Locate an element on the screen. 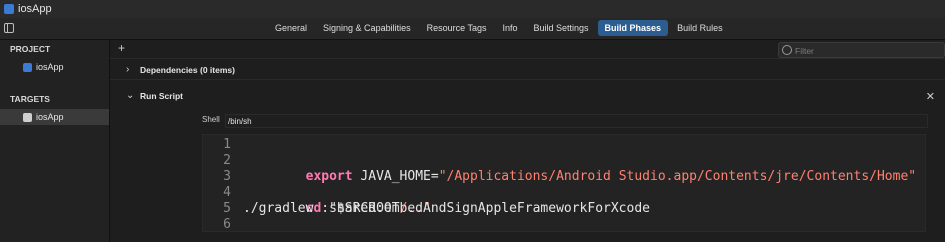 The height and width of the screenshot is (242, 945). sidebar-item-project-iosapp: iosApp is located at coordinates (54, 67).